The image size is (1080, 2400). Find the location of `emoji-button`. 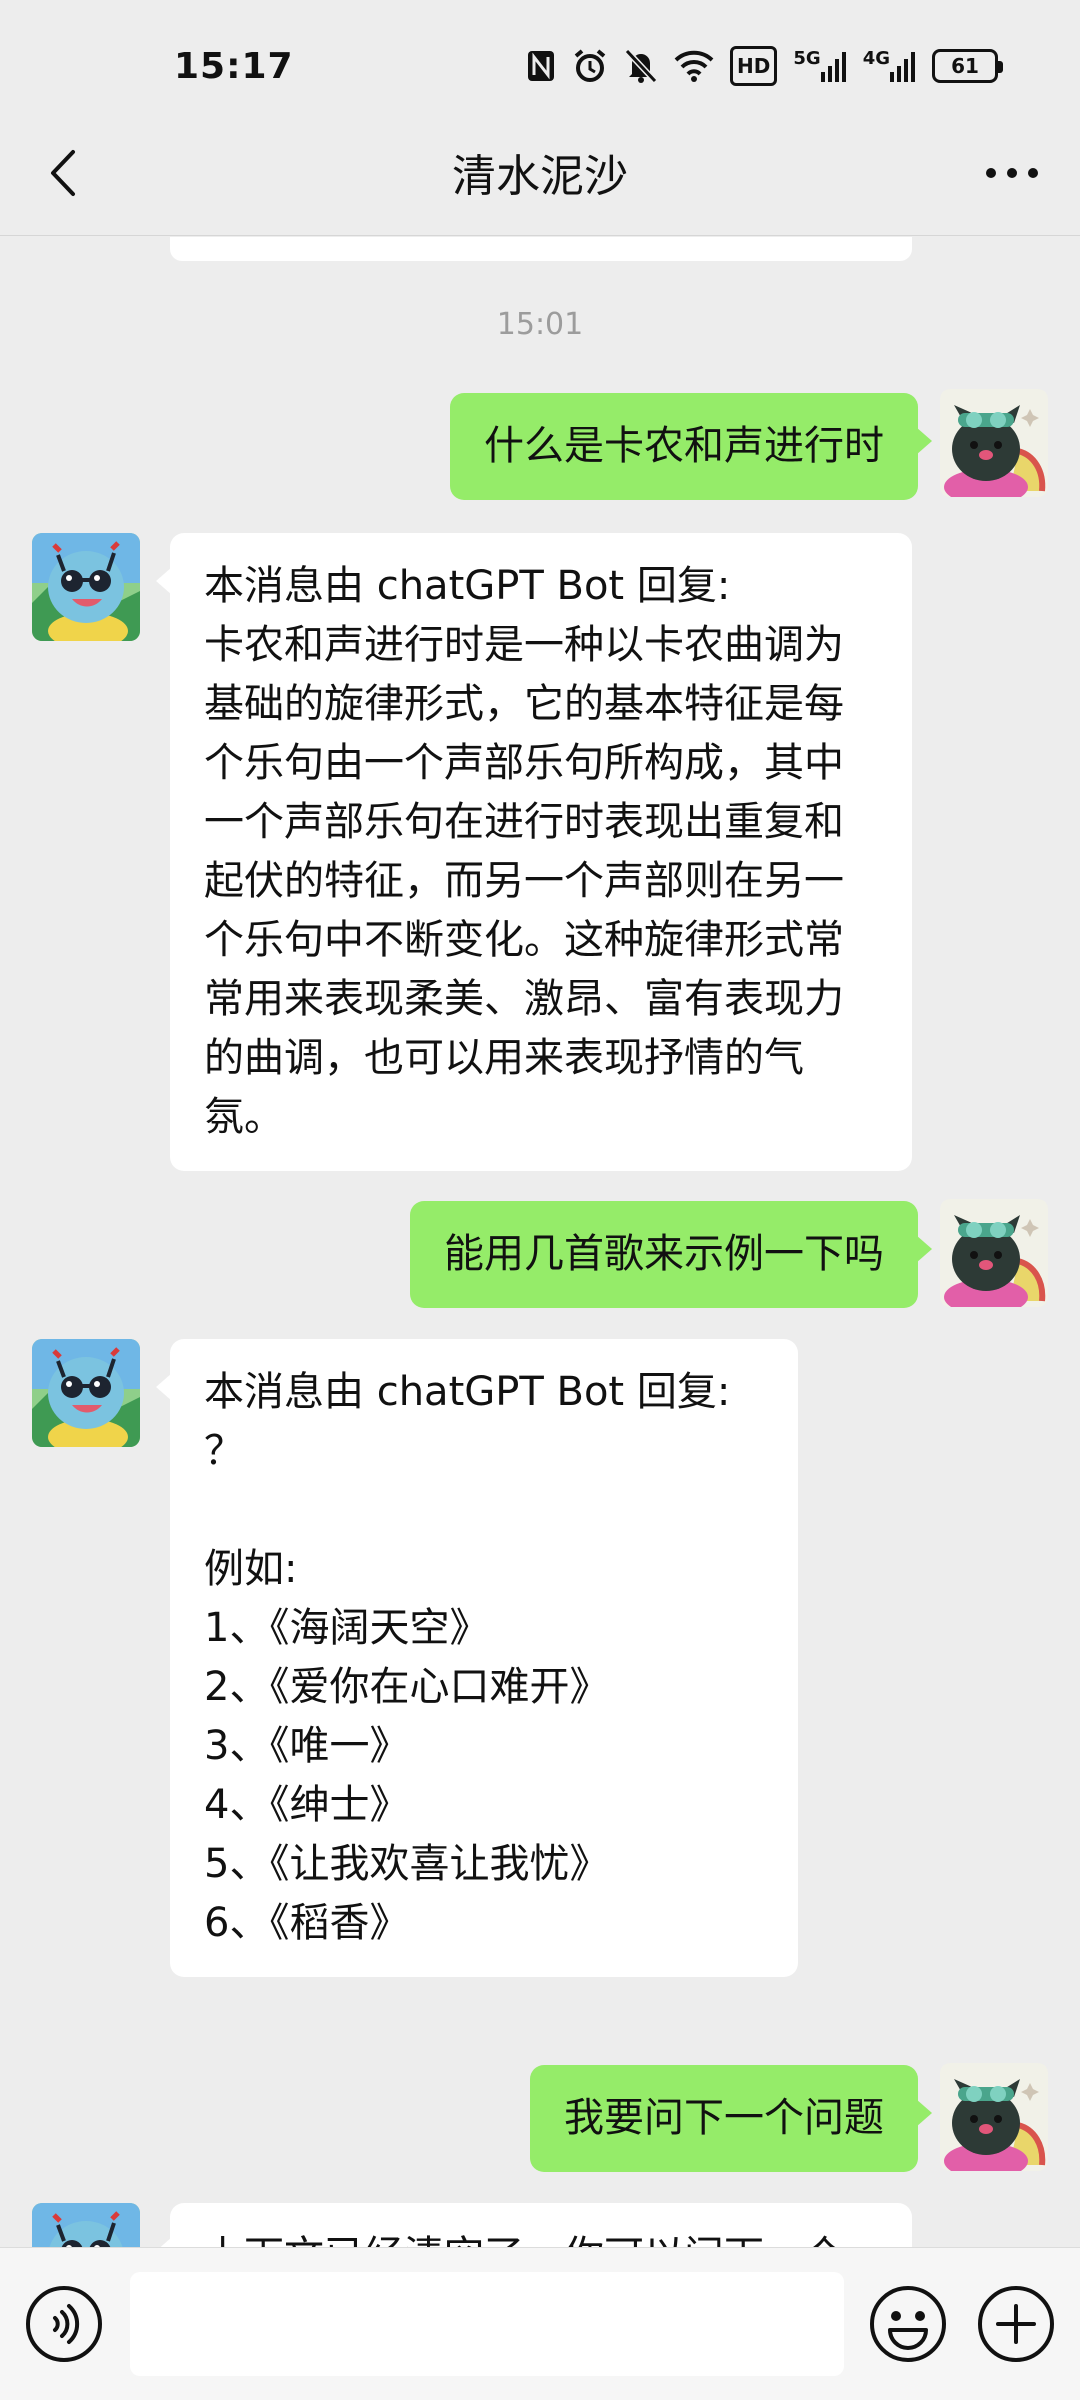

emoji-button is located at coordinates (908, 2324).